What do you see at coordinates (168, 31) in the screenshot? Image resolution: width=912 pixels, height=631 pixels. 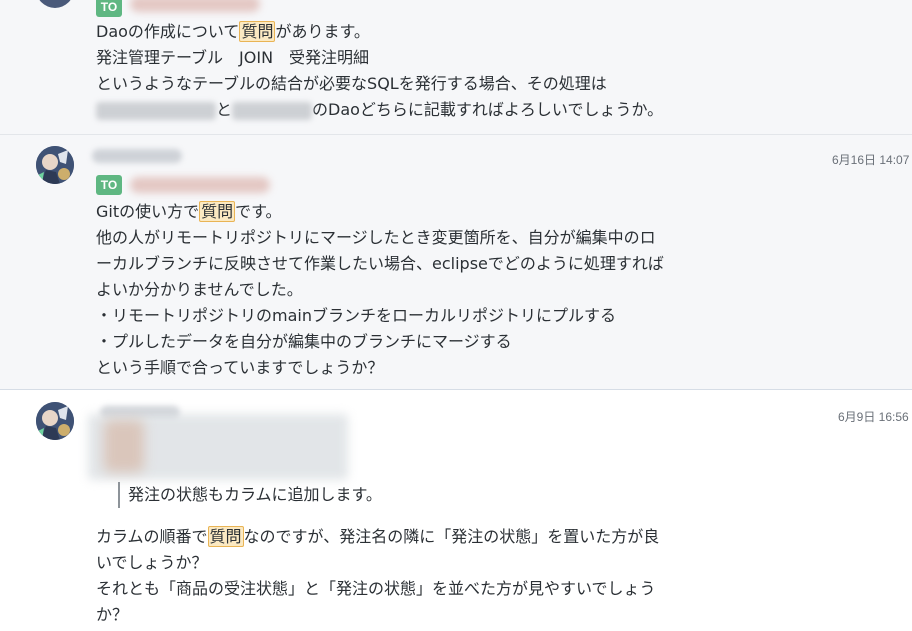 I see `message-text: Daoの作成について` at bounding box center [168, 31].